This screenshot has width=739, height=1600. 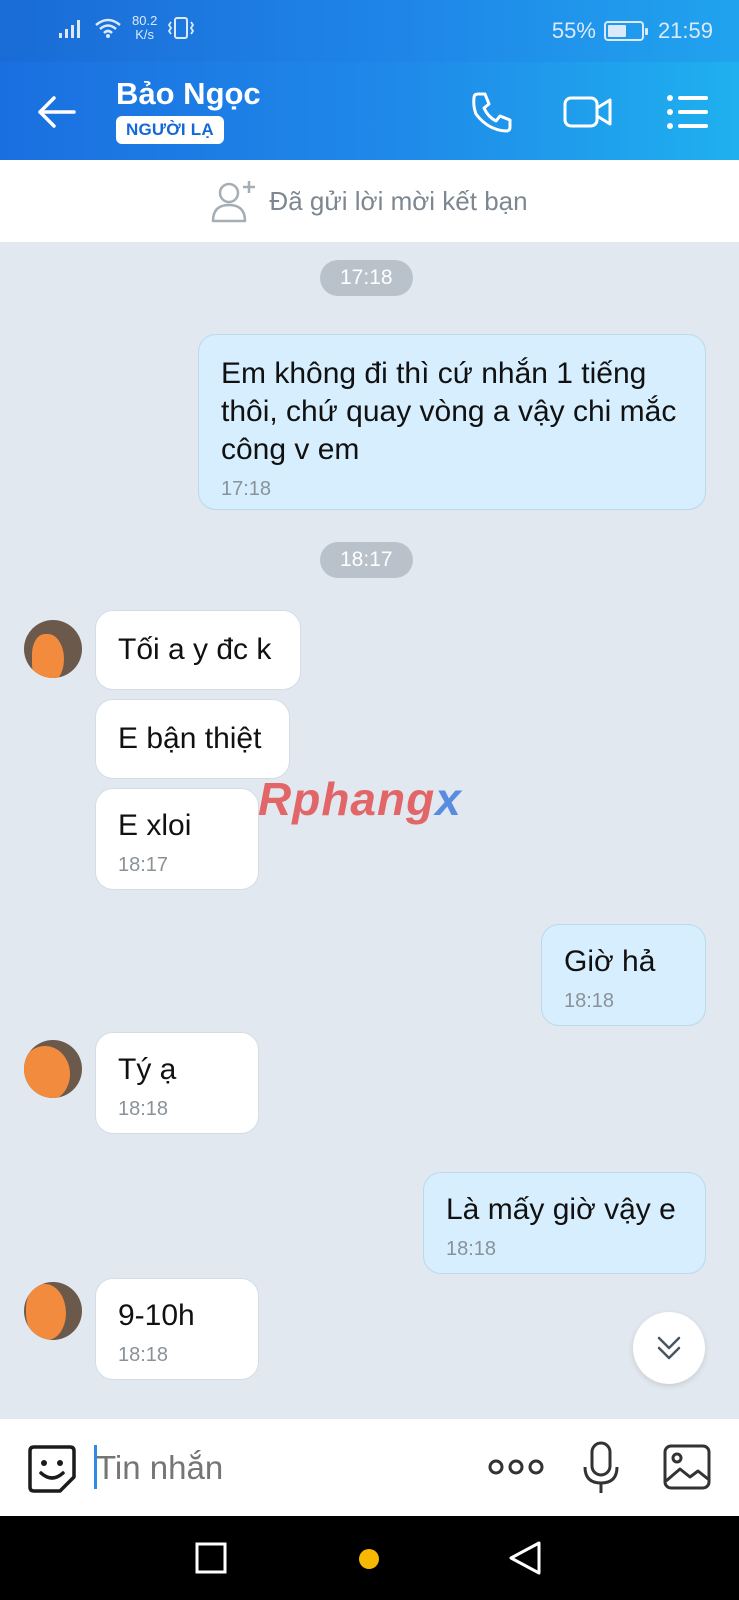 What do you see at coordinates (616, 31) in the screenshot?
I see `battery-fill` at bounding box center [616, 31].